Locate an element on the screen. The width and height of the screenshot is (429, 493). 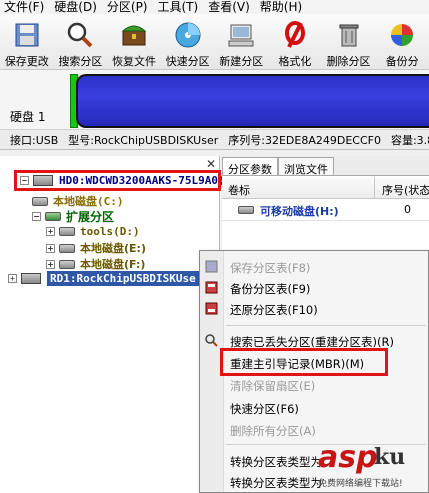
row-name: 可移动磁盘(H:) is located at coordinates (299, 211).